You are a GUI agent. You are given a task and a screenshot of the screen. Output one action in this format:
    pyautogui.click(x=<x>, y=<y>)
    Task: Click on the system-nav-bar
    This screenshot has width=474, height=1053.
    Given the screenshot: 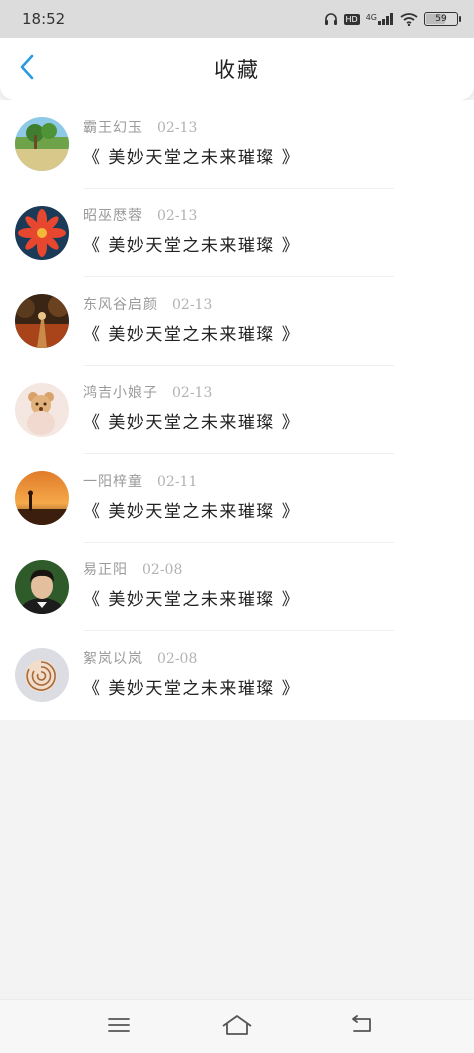 What is the action you would take?
    pyautogui.click(x=237, y=1026)
    